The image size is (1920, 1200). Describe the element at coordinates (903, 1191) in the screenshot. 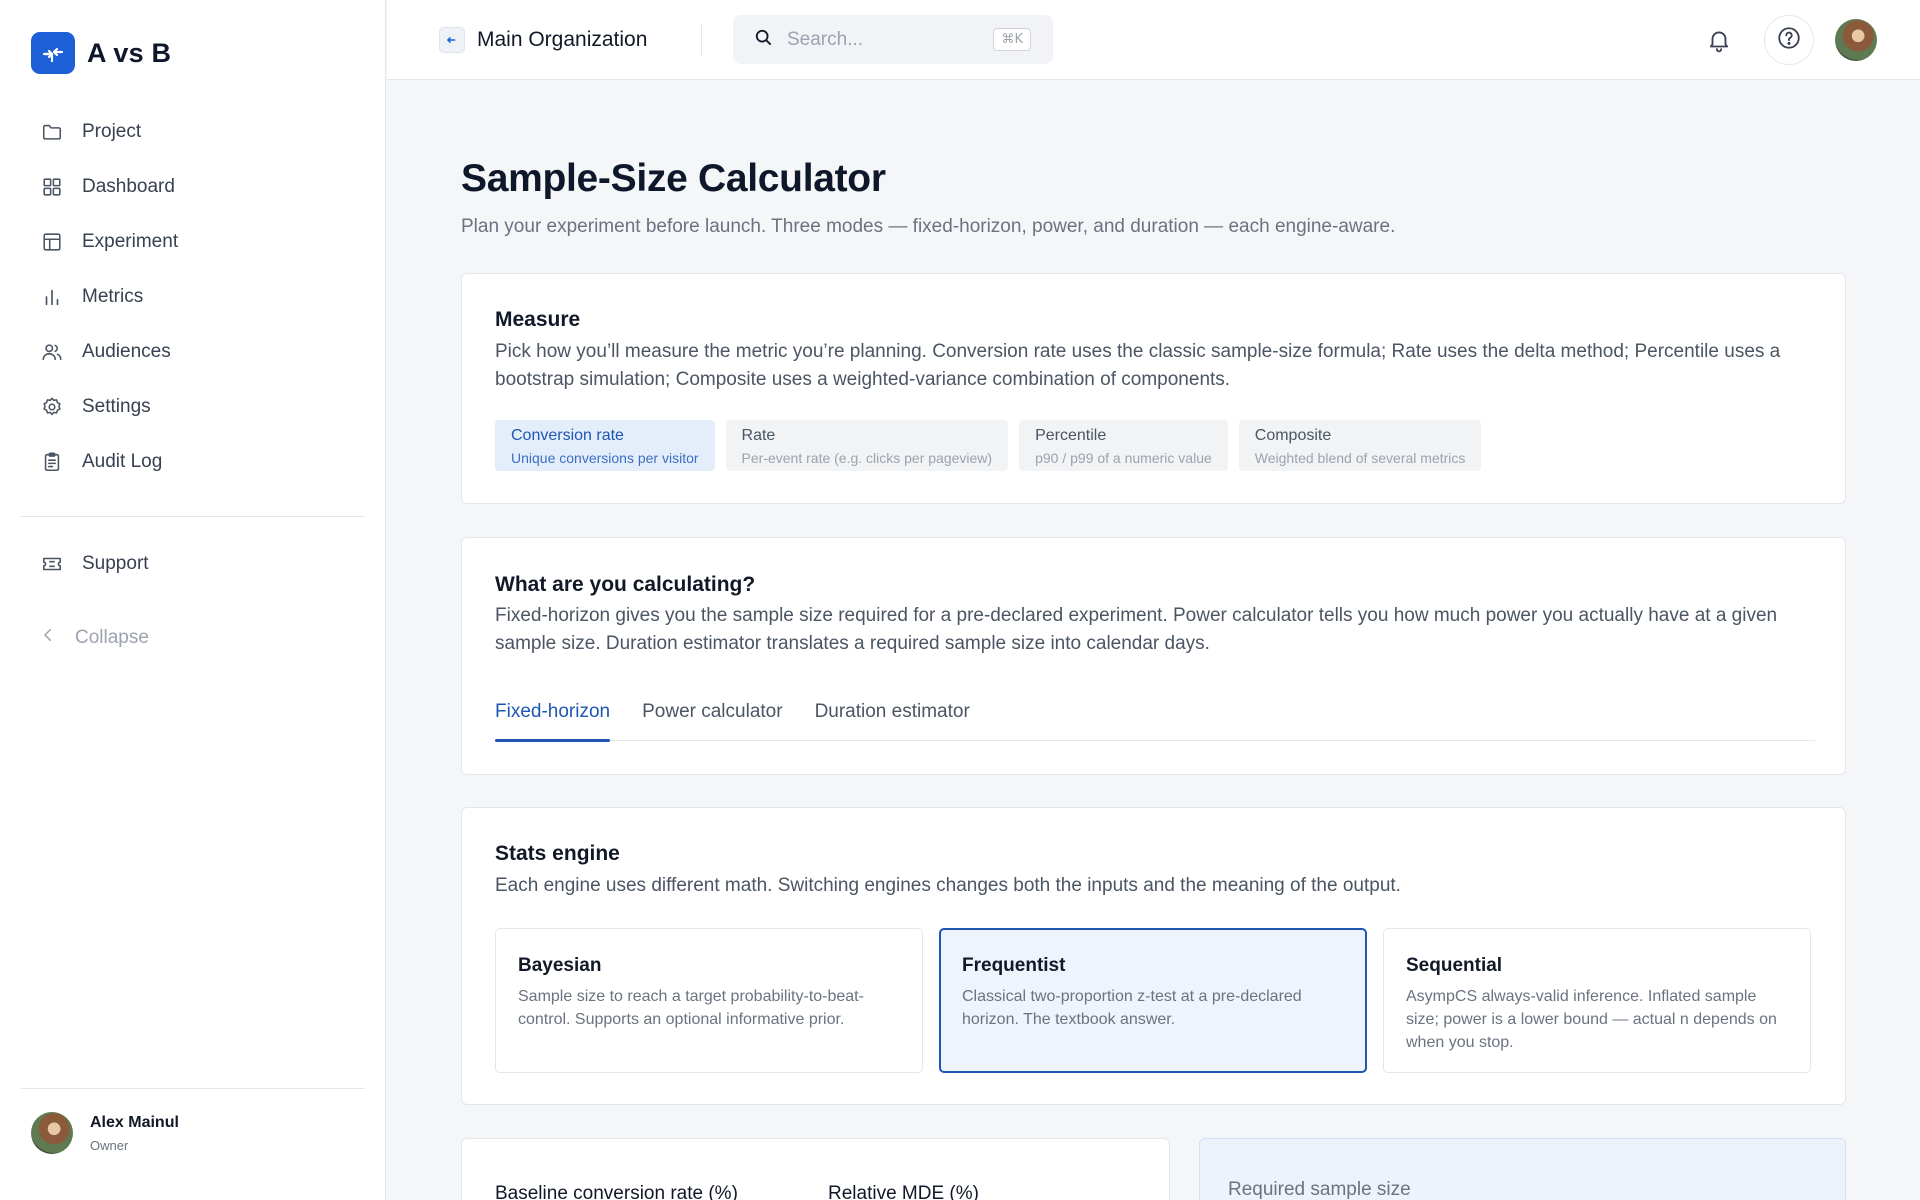

I see `relative-mde-label: Relative MDE (%)` at that location.